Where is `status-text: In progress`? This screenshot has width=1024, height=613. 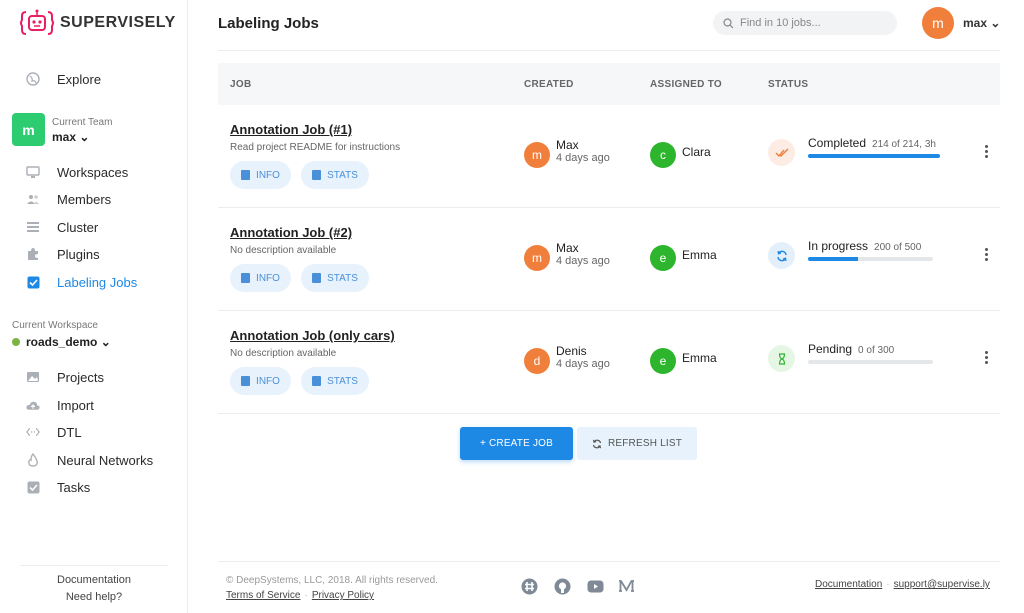
status-text: In progress is located at coordinates (838, 246).